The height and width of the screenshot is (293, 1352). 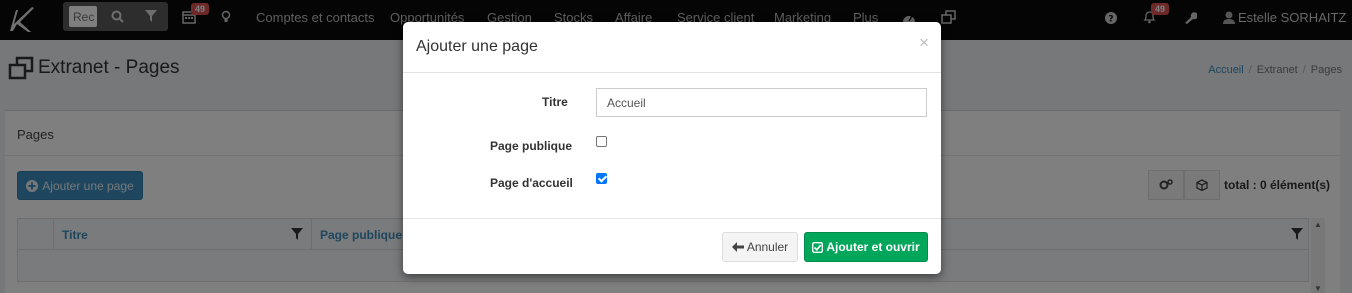 What do you see at coordinates (531, 146) in the screenshot?
I see `page-publique-label: Page publique` at bounding box center [531, 146].